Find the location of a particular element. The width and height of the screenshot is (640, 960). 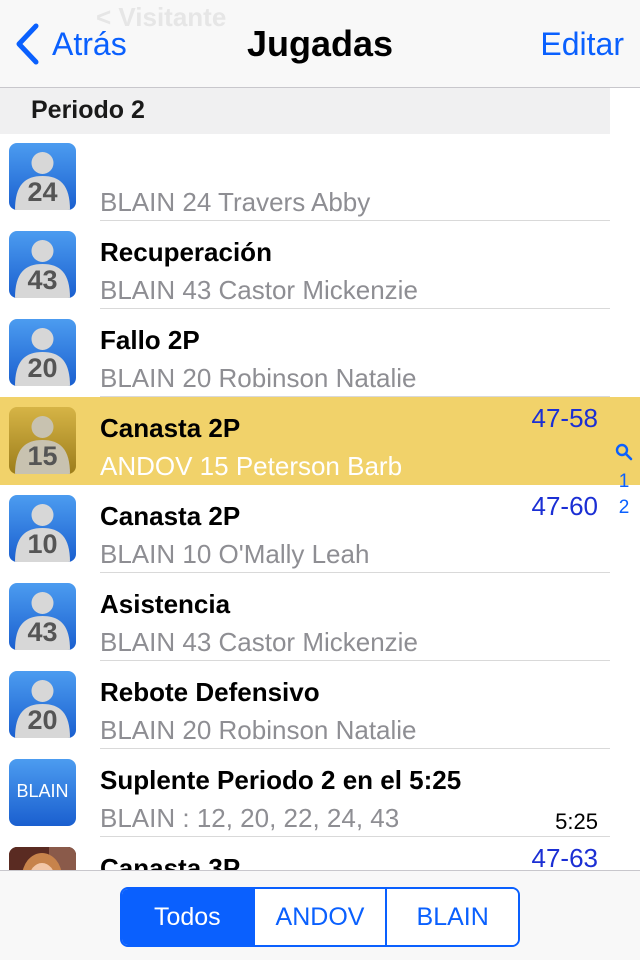

play-score: 47-58 is located at coordinates (565, 418).